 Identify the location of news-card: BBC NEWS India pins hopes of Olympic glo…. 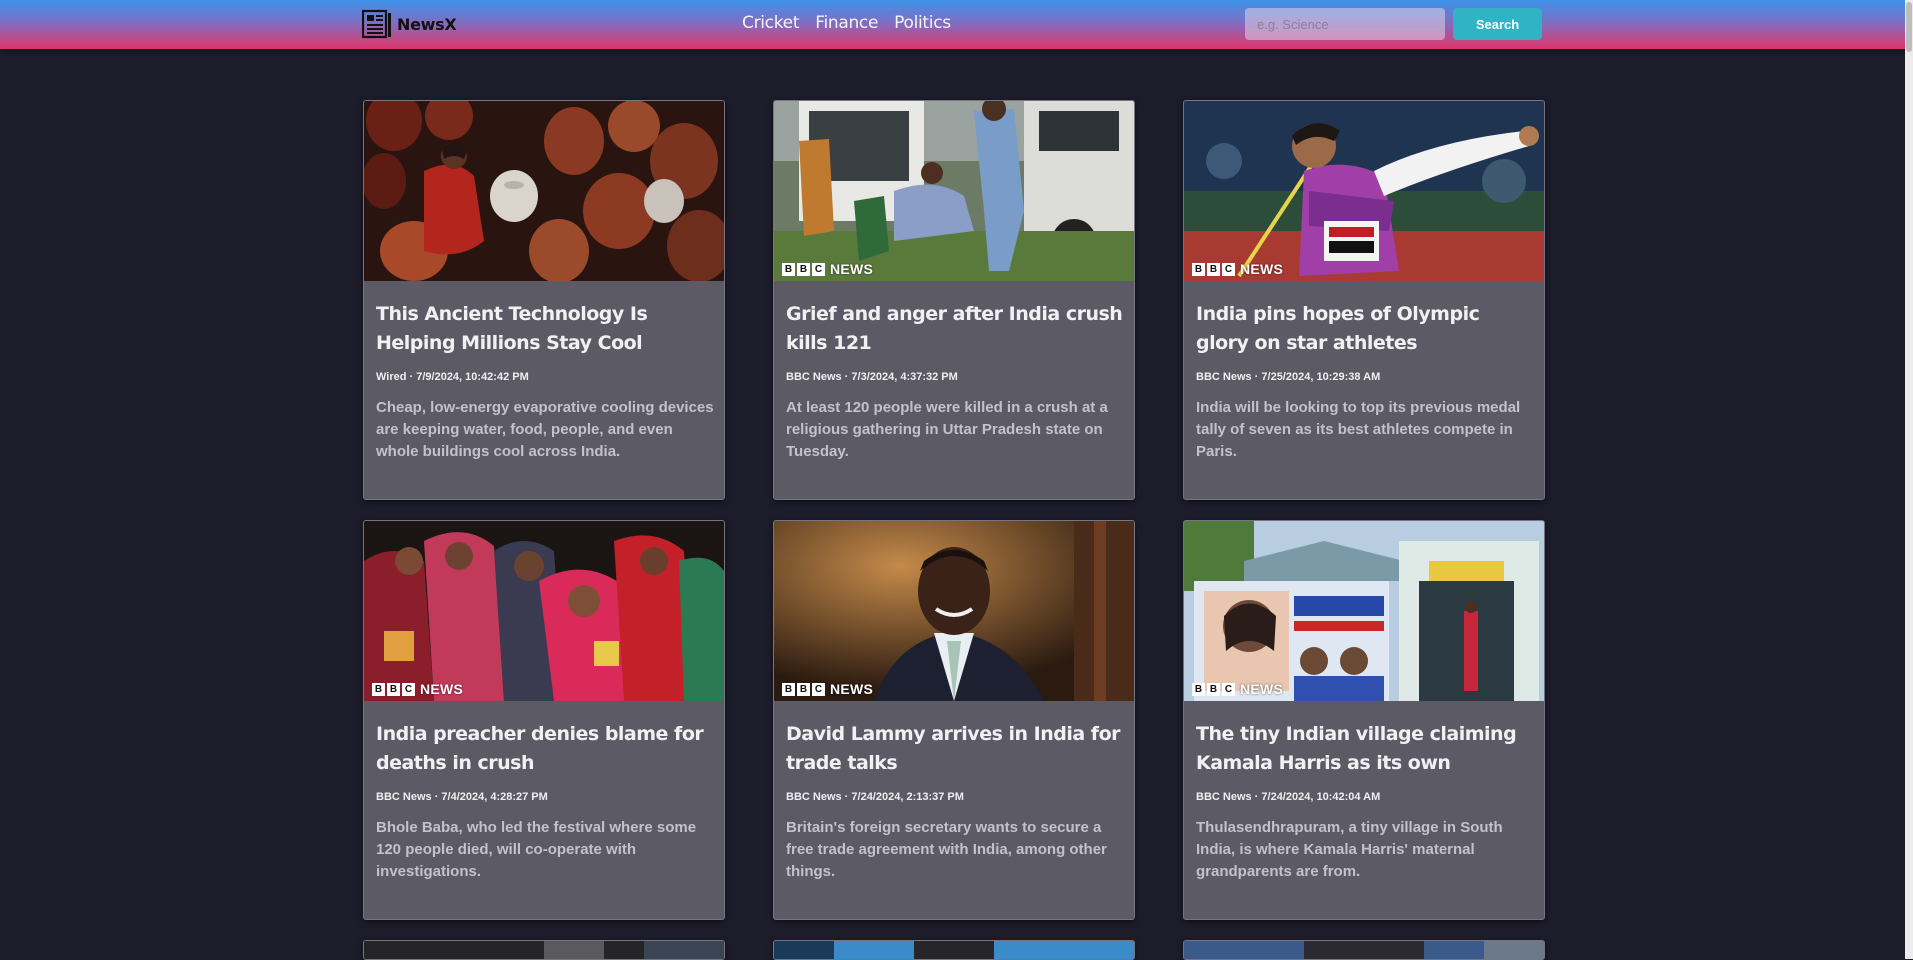
(1364, 300).